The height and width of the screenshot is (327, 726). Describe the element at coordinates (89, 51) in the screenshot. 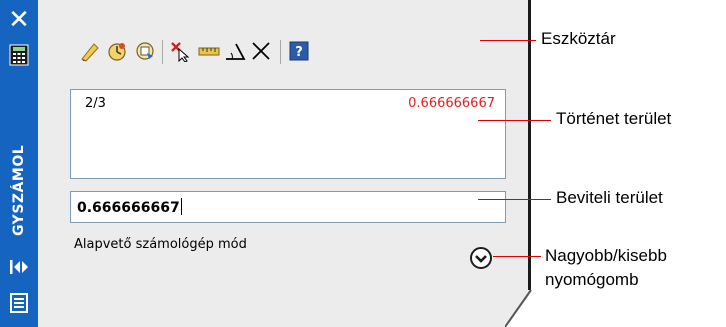

I see `clear-eraser-icon` at that location.